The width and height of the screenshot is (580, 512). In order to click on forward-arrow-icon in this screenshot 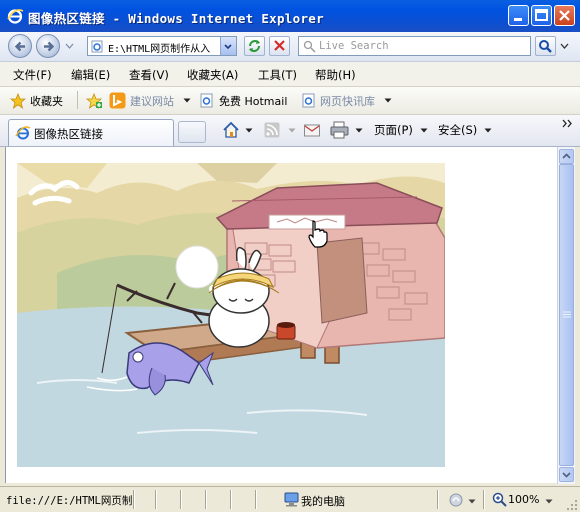, I will do `click(49, 46)`.